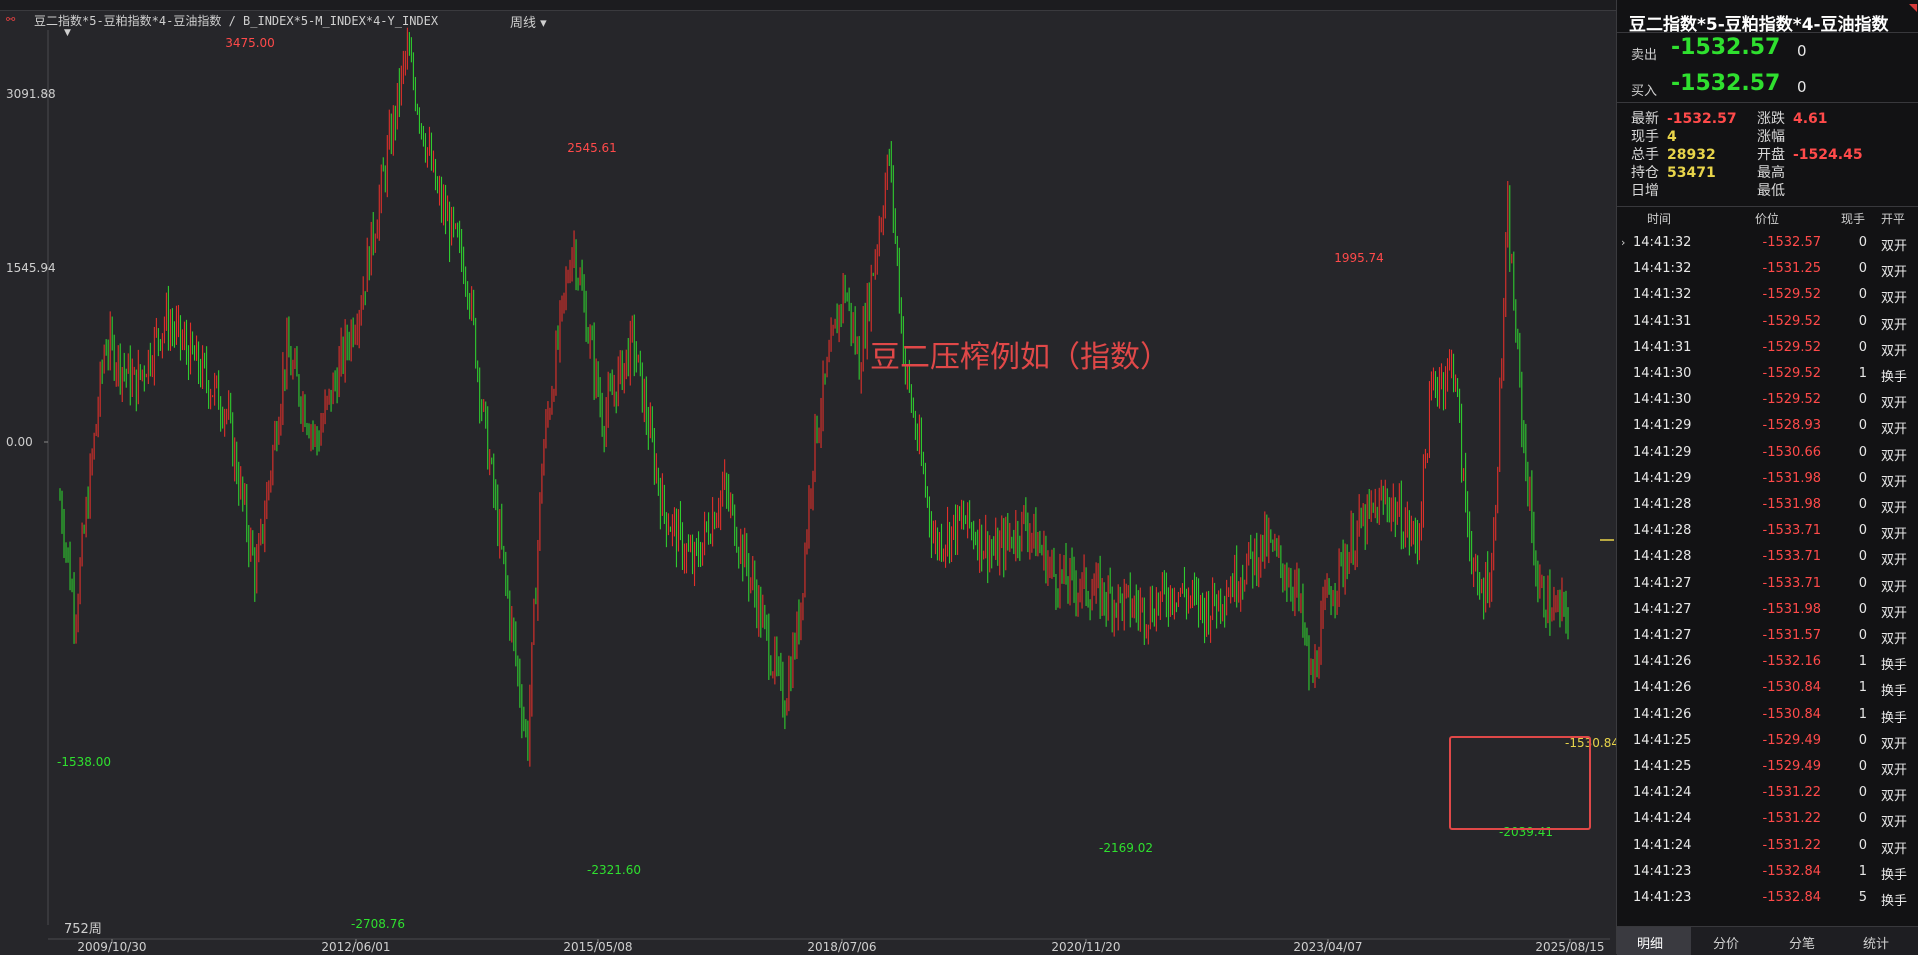  Describe the element at coordinates (1085, 947) in the screenshot. I see `x-tick-label: 2020/11/20` at that location.